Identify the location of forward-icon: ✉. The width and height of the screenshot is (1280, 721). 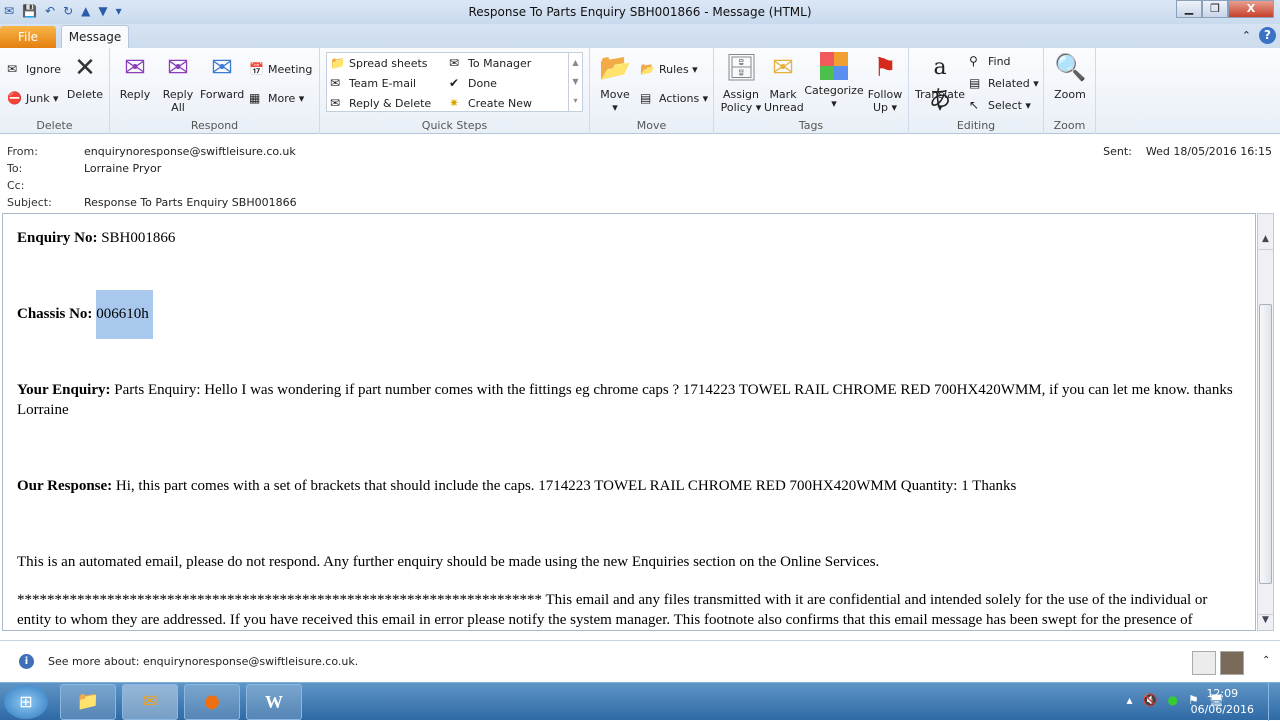
(222, 68).